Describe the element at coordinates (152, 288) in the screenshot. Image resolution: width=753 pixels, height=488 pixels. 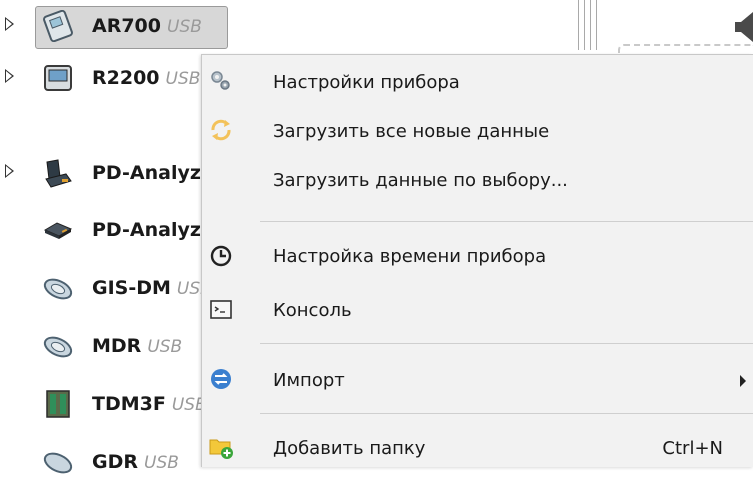
I see `tree-item-label: GIS-DM USB` at that location.